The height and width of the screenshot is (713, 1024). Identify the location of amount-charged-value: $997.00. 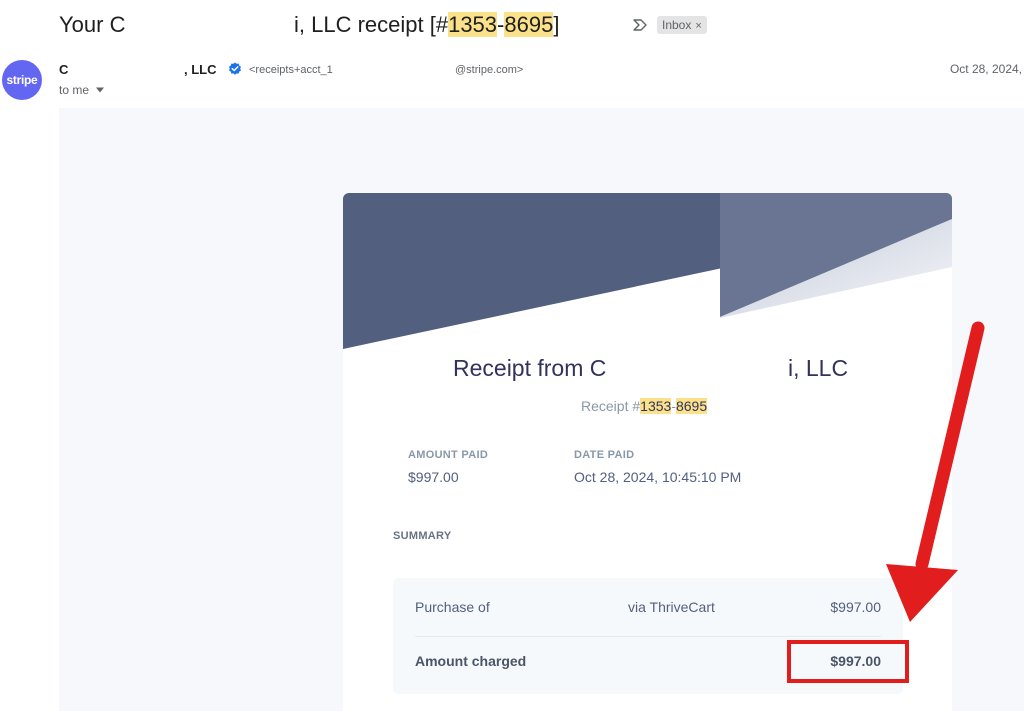
(855, 661).